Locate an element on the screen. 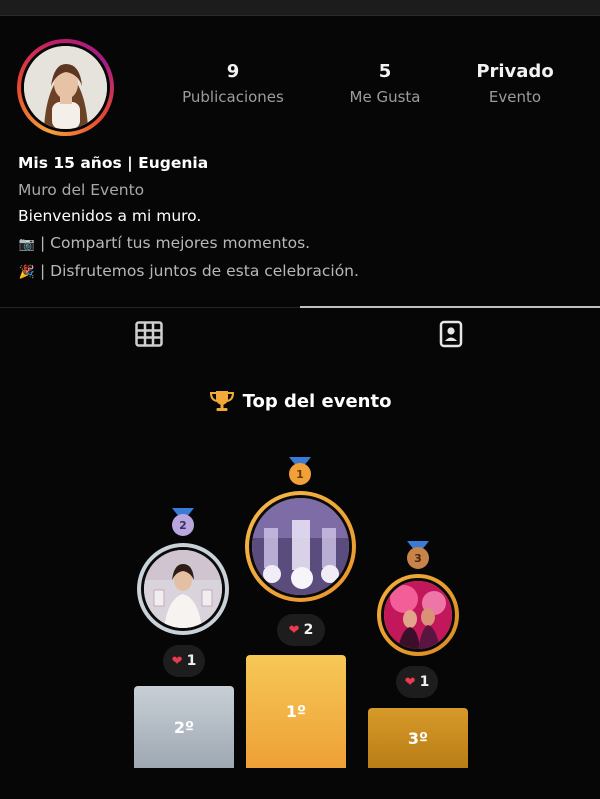 The image size is (600, 799). ranking-title-text: Top del evento is located at coordinates (317, 401).